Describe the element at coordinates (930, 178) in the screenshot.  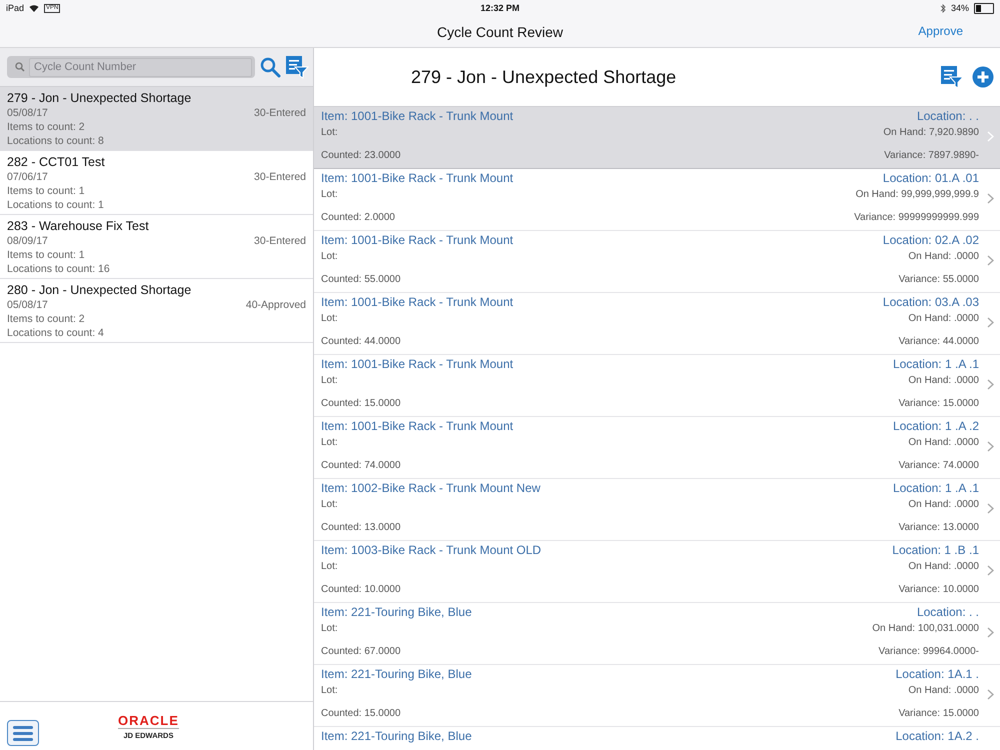
I see `location-label: Location: 01.A .01` at that location.